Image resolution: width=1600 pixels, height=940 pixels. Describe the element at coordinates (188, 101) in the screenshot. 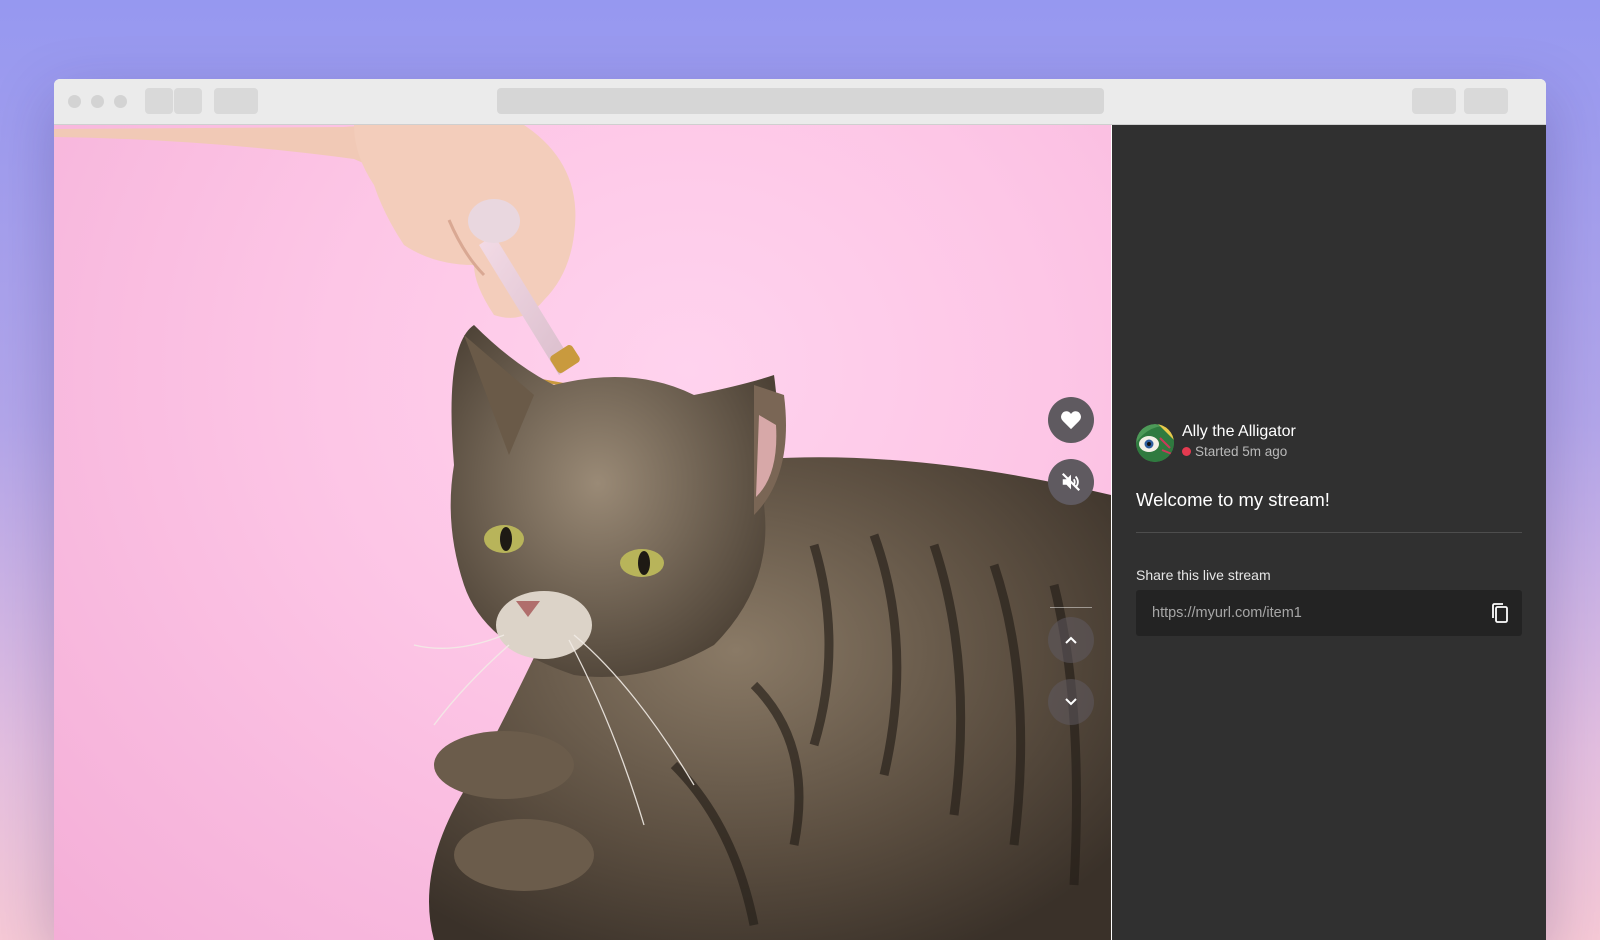

I see `forward-button` at that location.